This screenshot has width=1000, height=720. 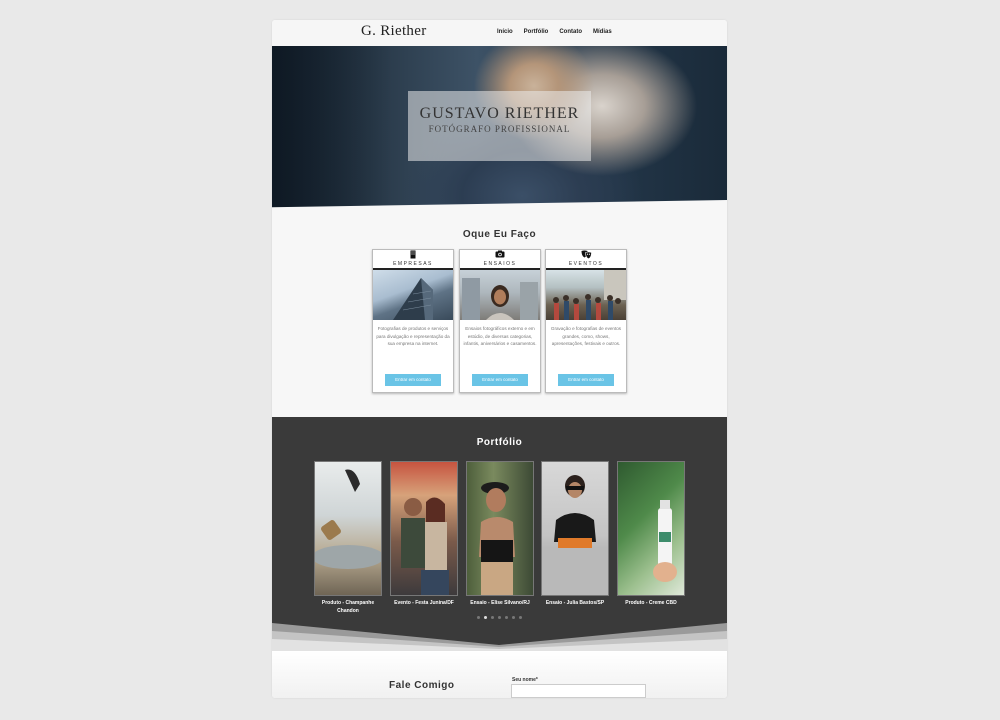 What do you see at coordinates (413, 255) in the screenshot?
I see `building-icon` at bounding box center [413, 255].